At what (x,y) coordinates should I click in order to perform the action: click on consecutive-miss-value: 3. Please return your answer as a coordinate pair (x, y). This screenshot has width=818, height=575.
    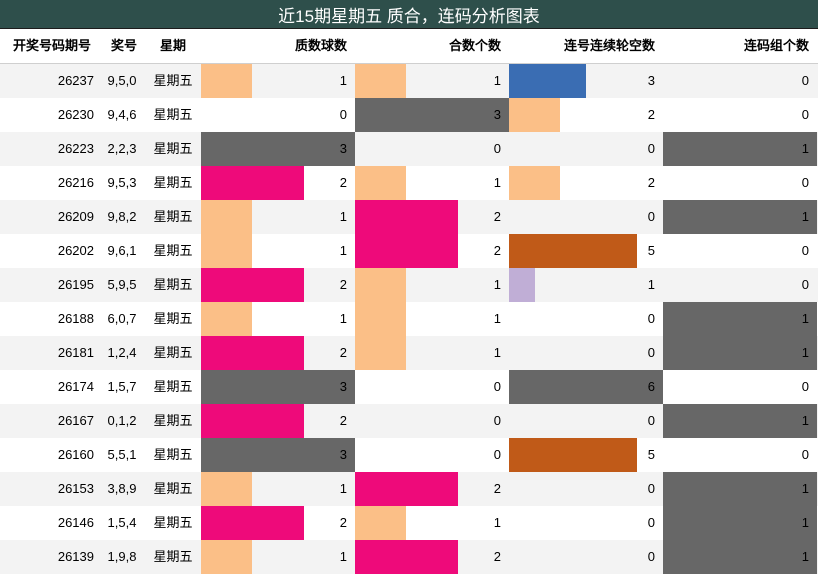
    Looking at the image, I should click on (651, 80).